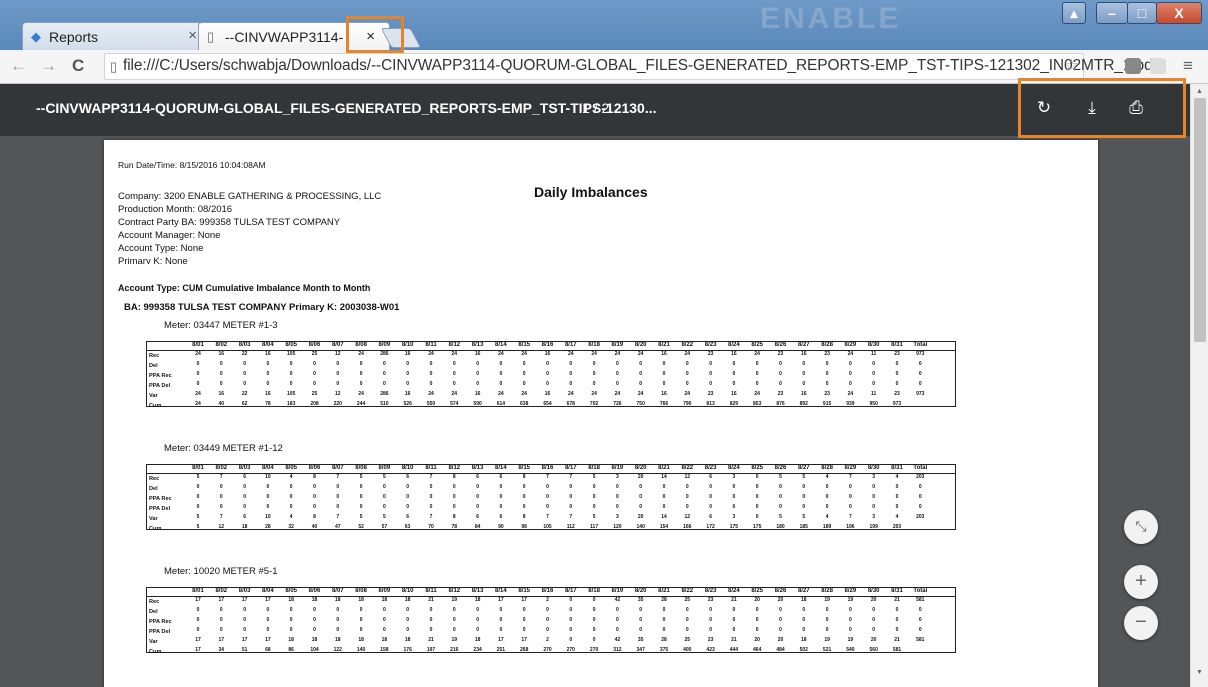 This screenshot has height=687, width=1208. What do you see at coordinates (547, 591) in the screenshot?
I see `column-header: 8/16` at bounding box center [547, 591].